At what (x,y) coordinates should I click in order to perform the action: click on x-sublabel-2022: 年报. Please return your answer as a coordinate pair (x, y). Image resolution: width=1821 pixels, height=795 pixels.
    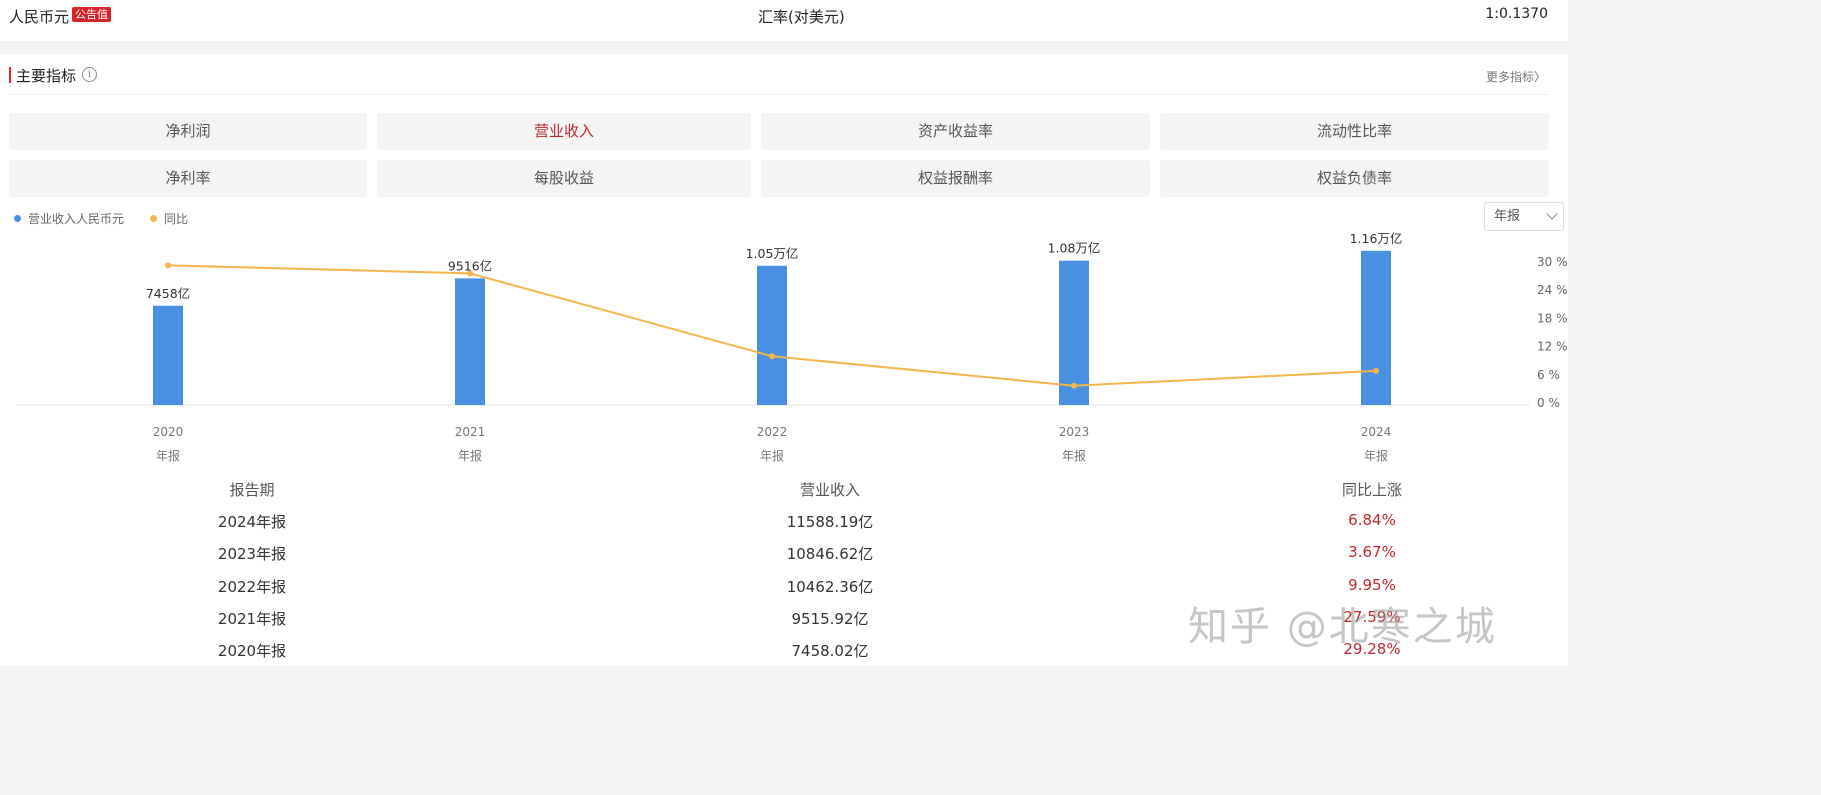
    Looking at the image, I should click on (772, 455).